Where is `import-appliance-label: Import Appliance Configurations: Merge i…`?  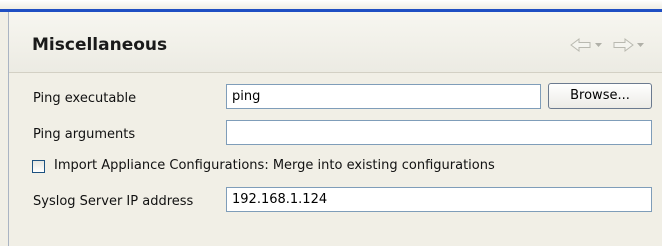 import-appliance-label: Import Appliance Configurations: Merge i… is located at coordinates (274, 165).